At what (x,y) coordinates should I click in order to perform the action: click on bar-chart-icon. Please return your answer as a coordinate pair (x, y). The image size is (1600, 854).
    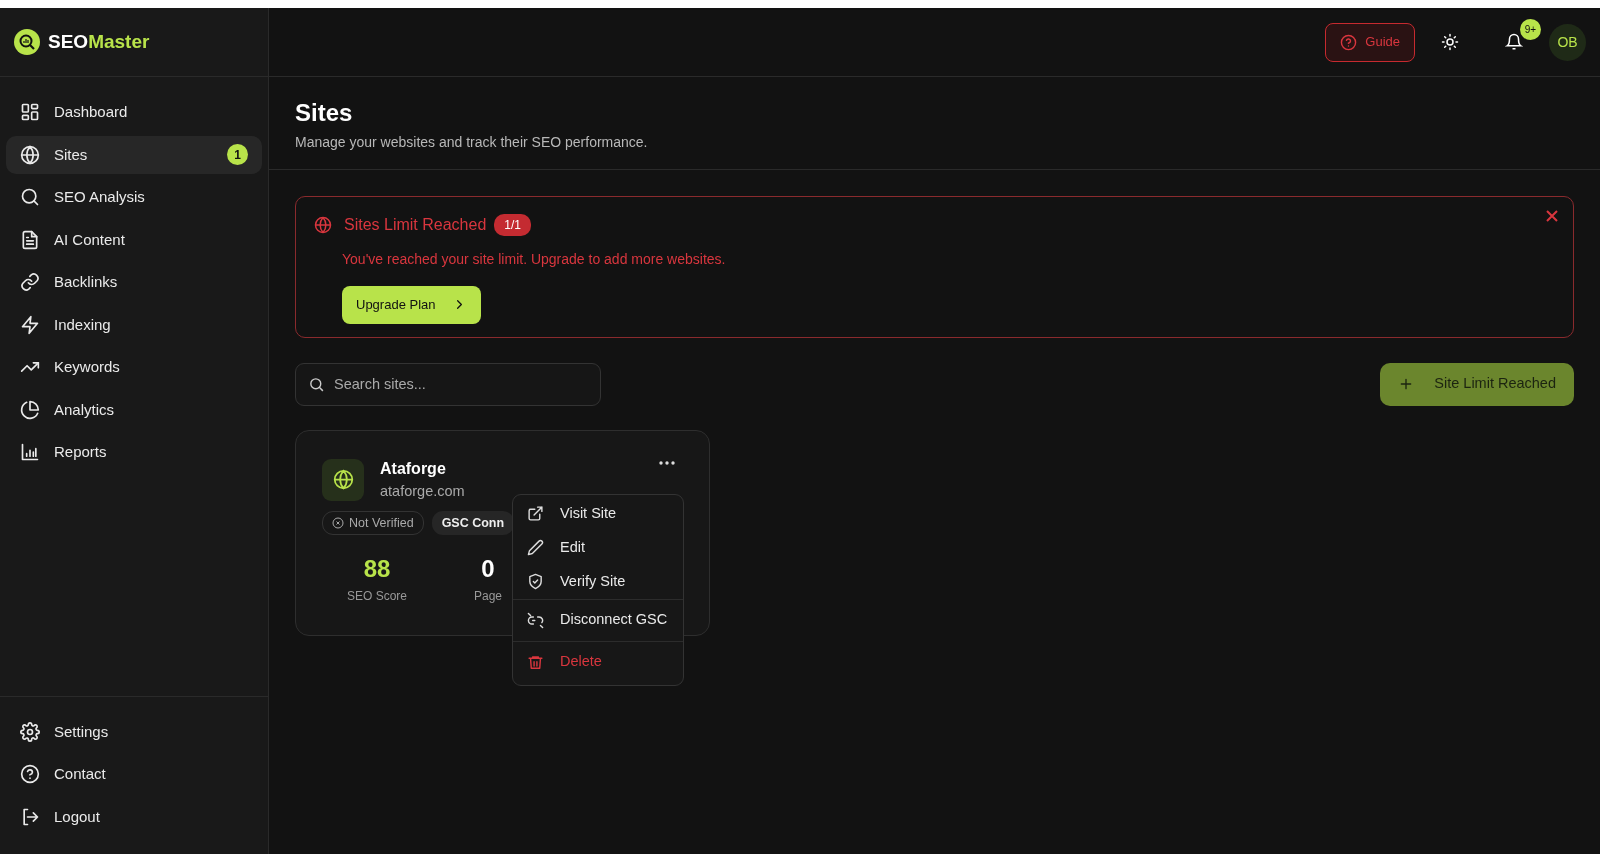
    Looking at the image, I should click on (30, 452).